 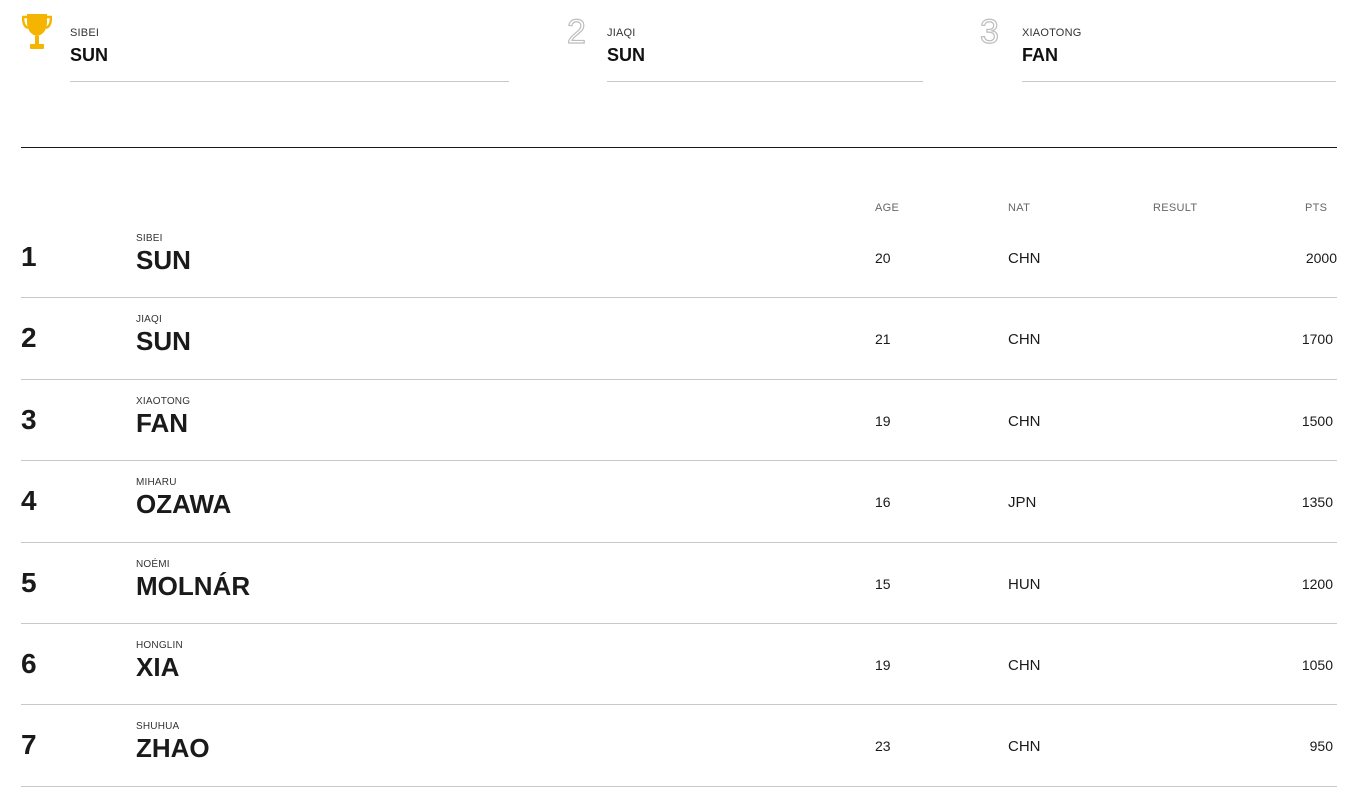 I want to click on athlete-last-name: OZAWA, so click(x=184, y=504).